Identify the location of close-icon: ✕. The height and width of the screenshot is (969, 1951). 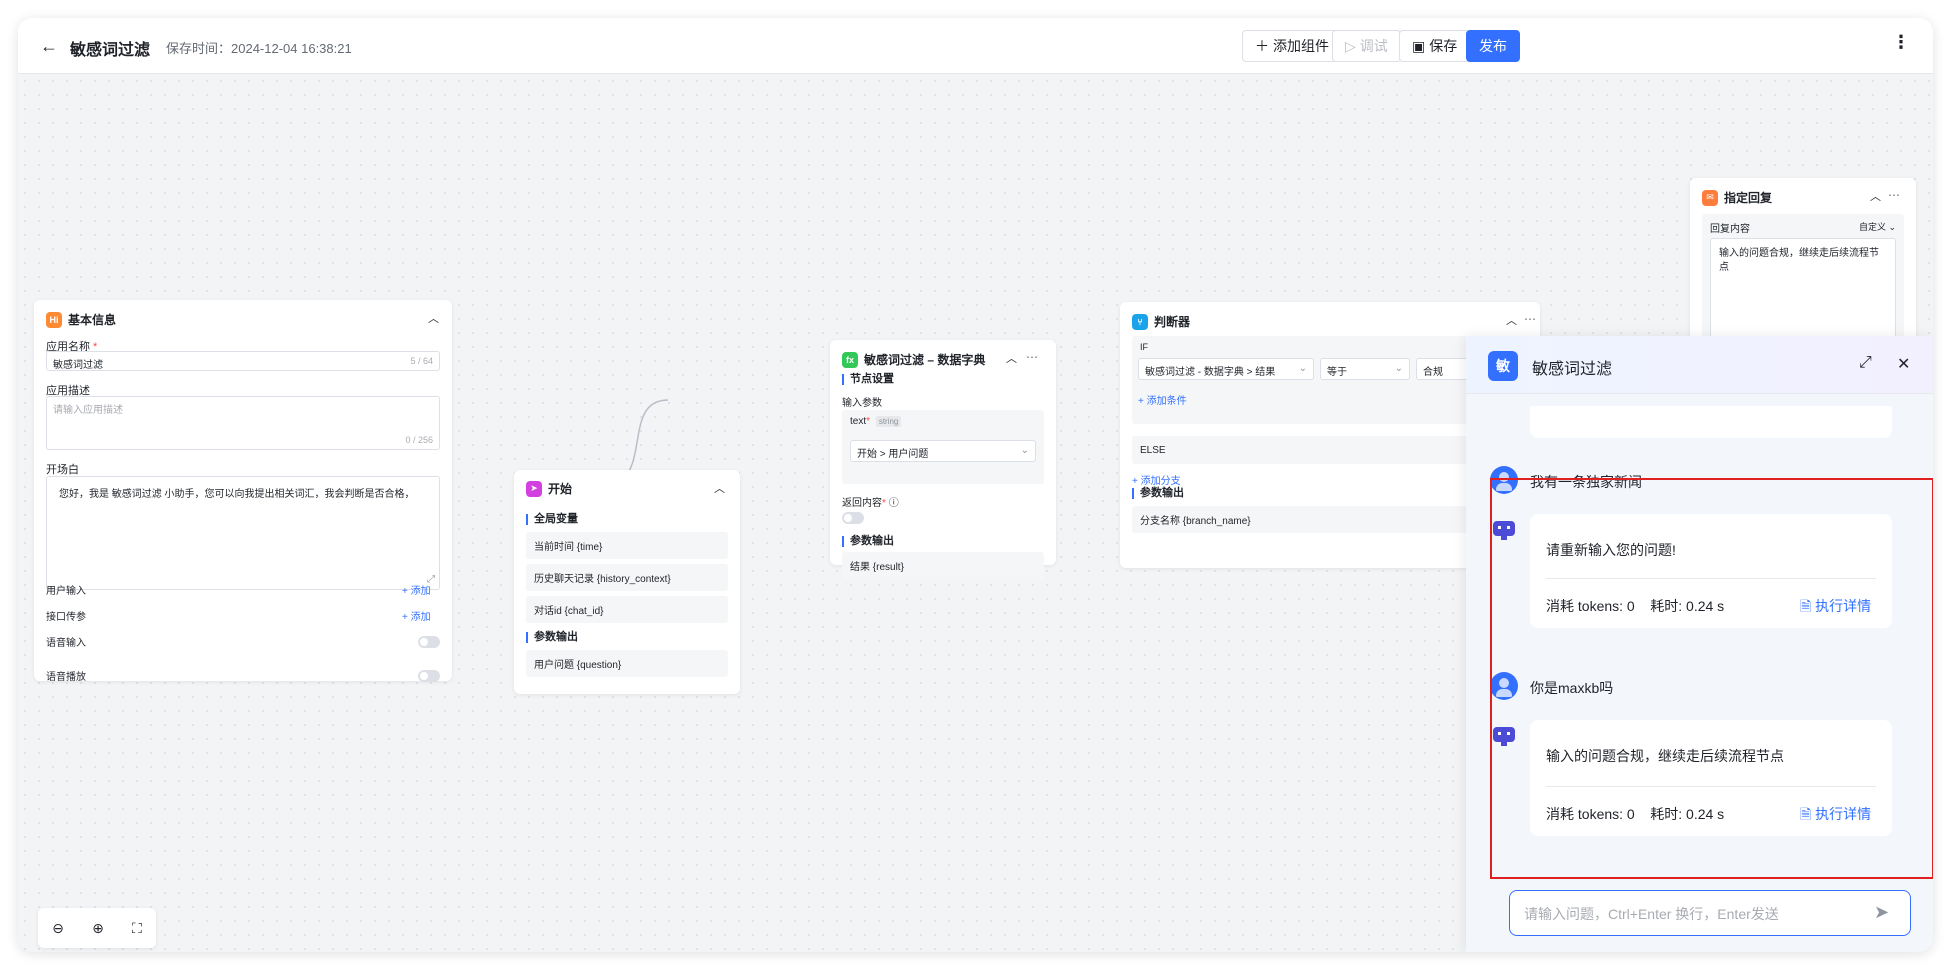
(1903, 364).